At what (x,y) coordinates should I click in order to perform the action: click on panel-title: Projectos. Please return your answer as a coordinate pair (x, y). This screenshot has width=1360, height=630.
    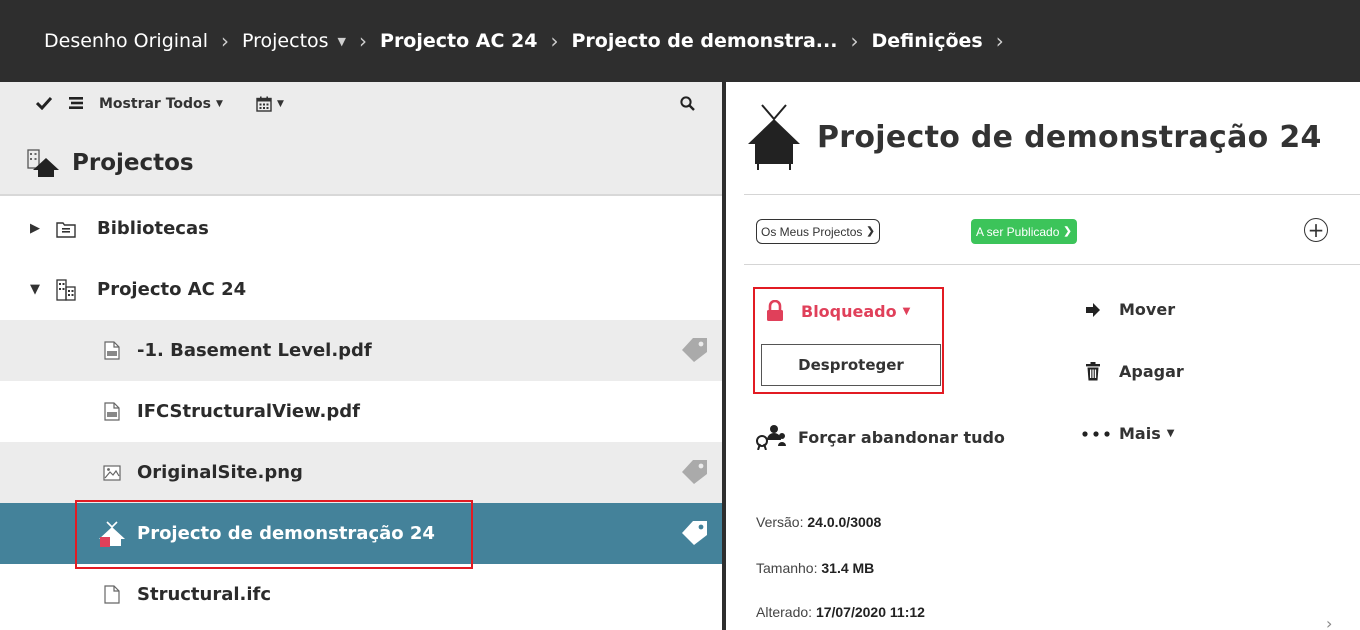
    Looking at the image, I should click on (361, 164).